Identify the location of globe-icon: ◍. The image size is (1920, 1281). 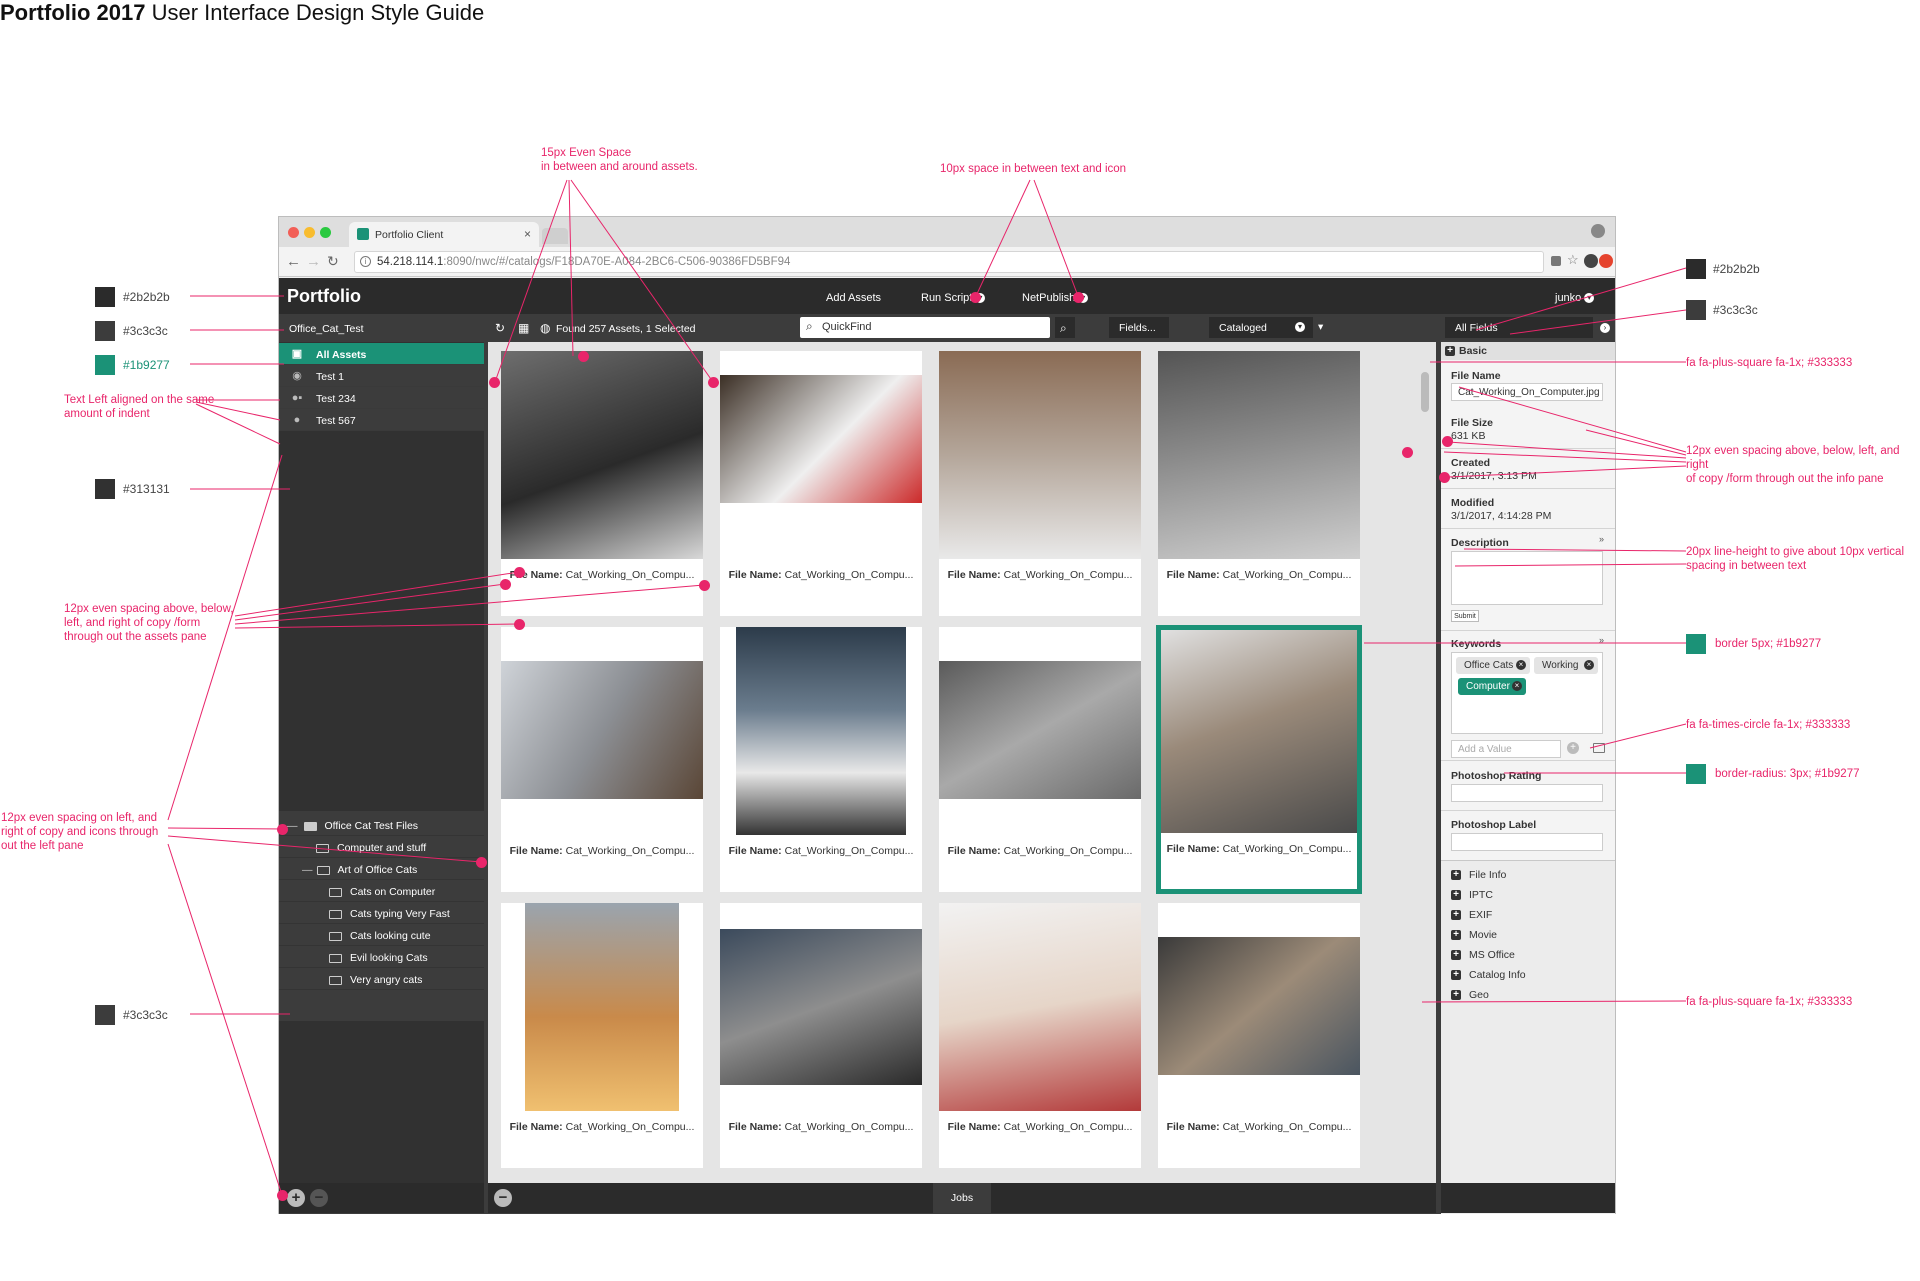
(545, 328).